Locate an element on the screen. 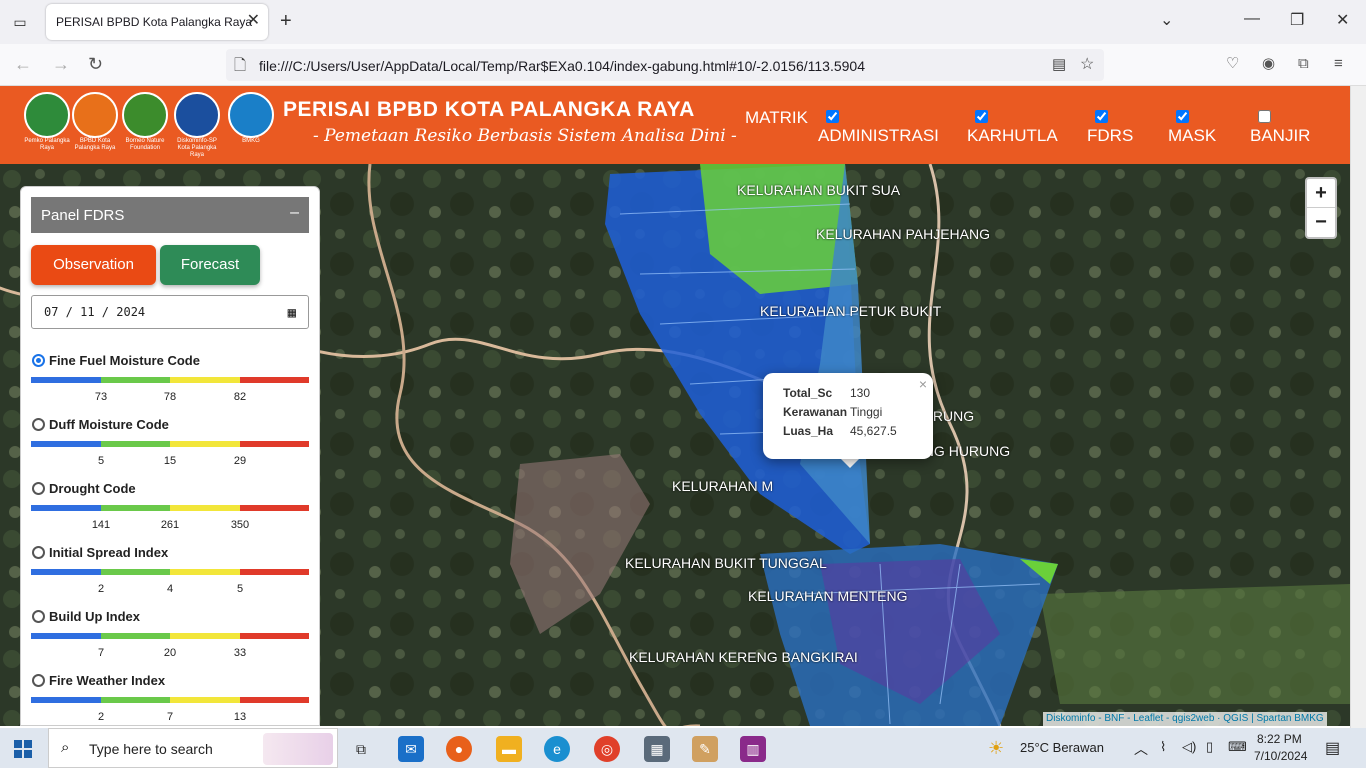 The width and height of the screenshot is (1366, 768). paint-icon: ✎ is located at coordinates (705, 749).